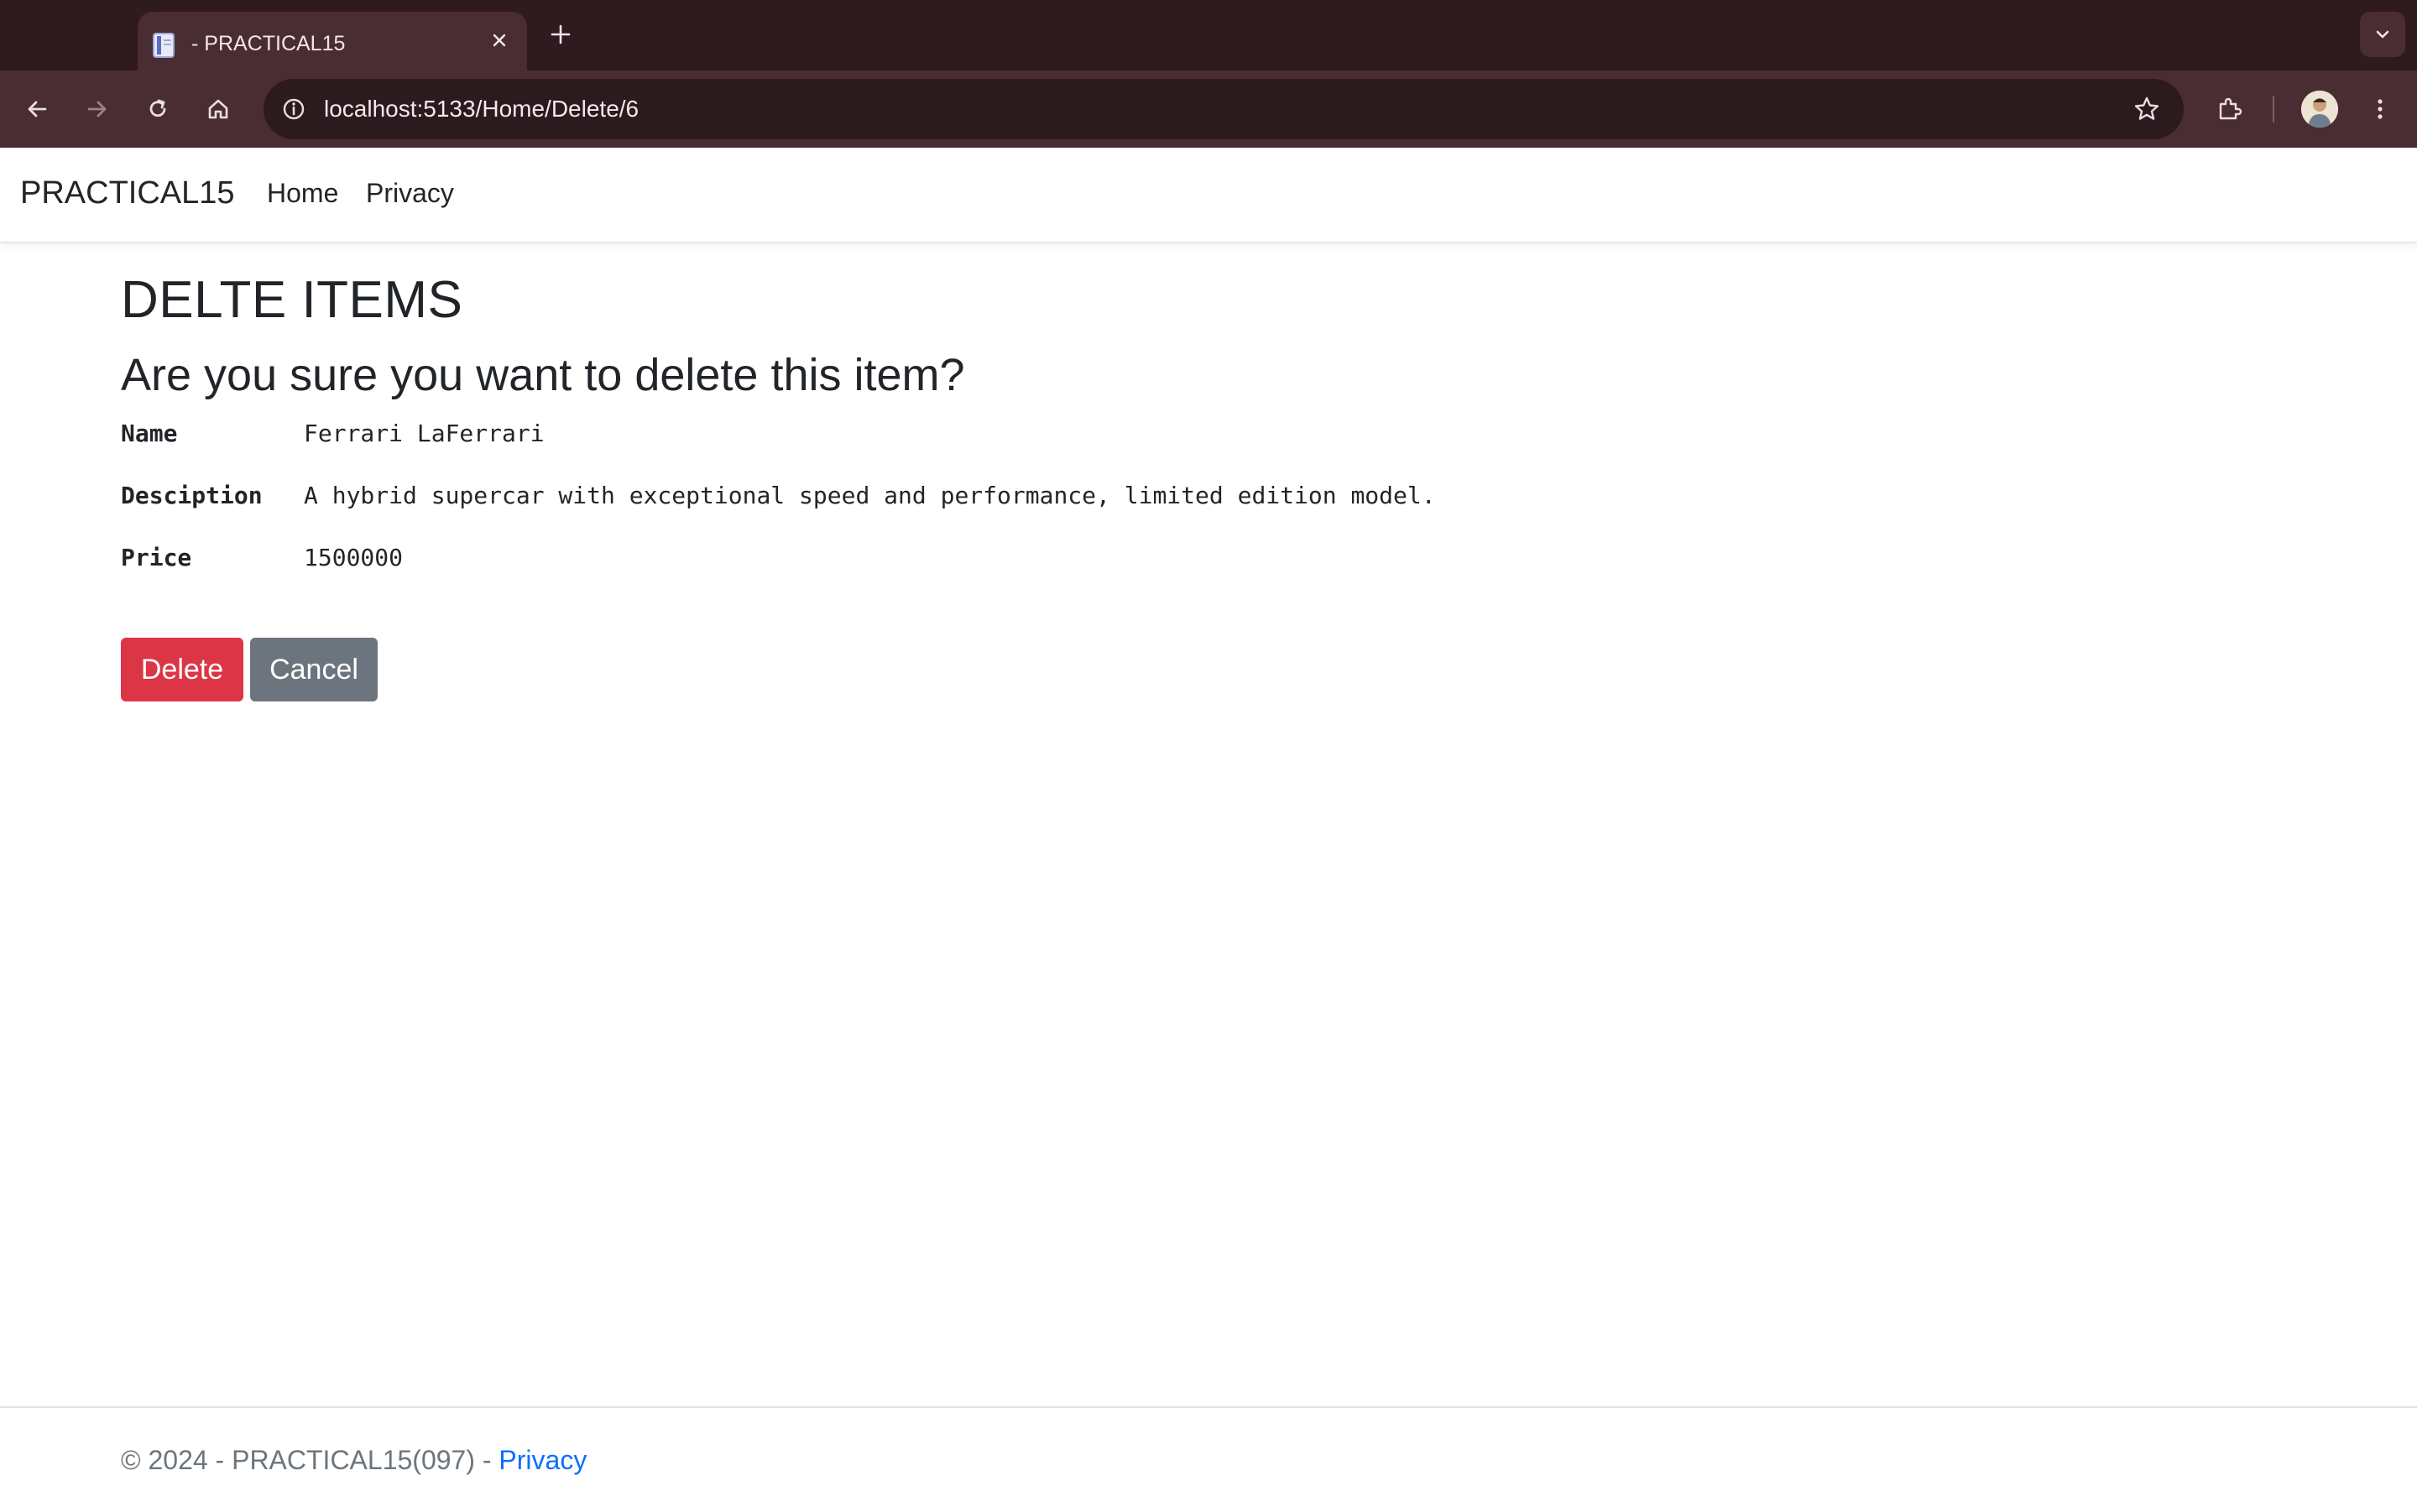 The width and height of the screenshot is (2417, 1512). Describe the element at coordinates (164, 46) in the screenshot. I see `page-favicon-icon` at that location.